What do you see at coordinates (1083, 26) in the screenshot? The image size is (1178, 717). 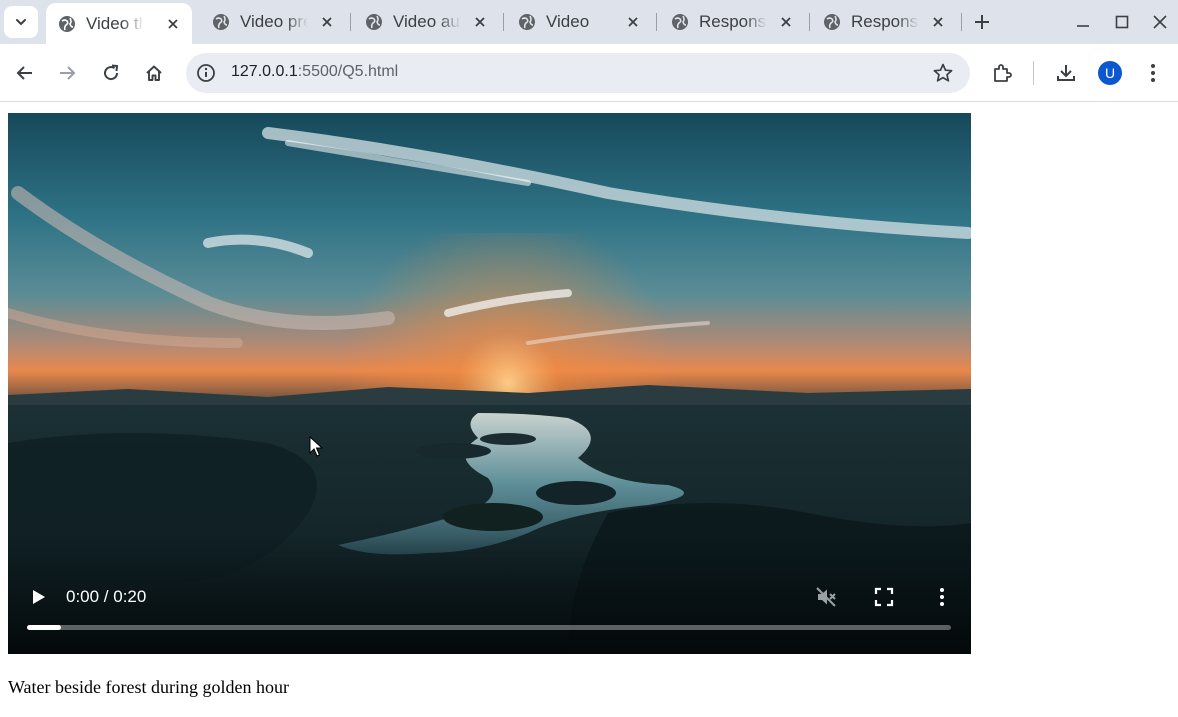 I see `minimize-icon` at bounding box center [1083, 26].